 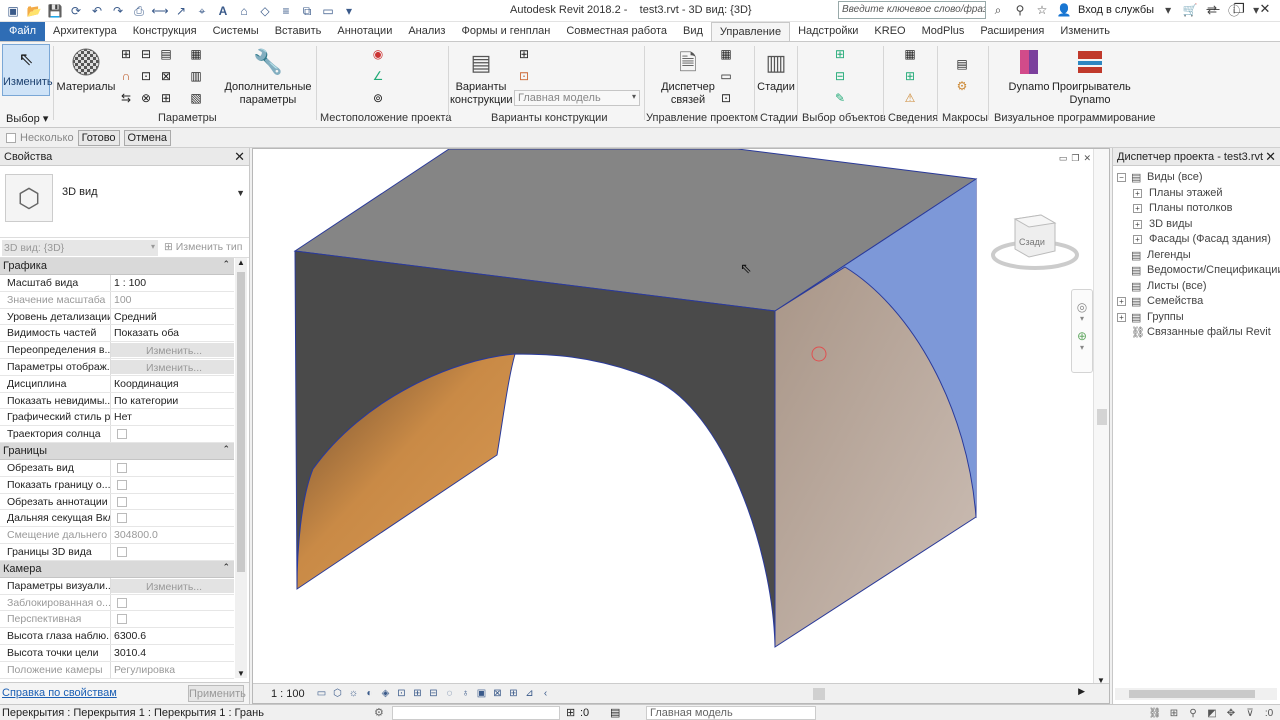 What do you see at coordinates (124, 202) in the screenshot?
I see `type-selector: ⬡ 3D вид ▼` at bounding box center [124, 202].